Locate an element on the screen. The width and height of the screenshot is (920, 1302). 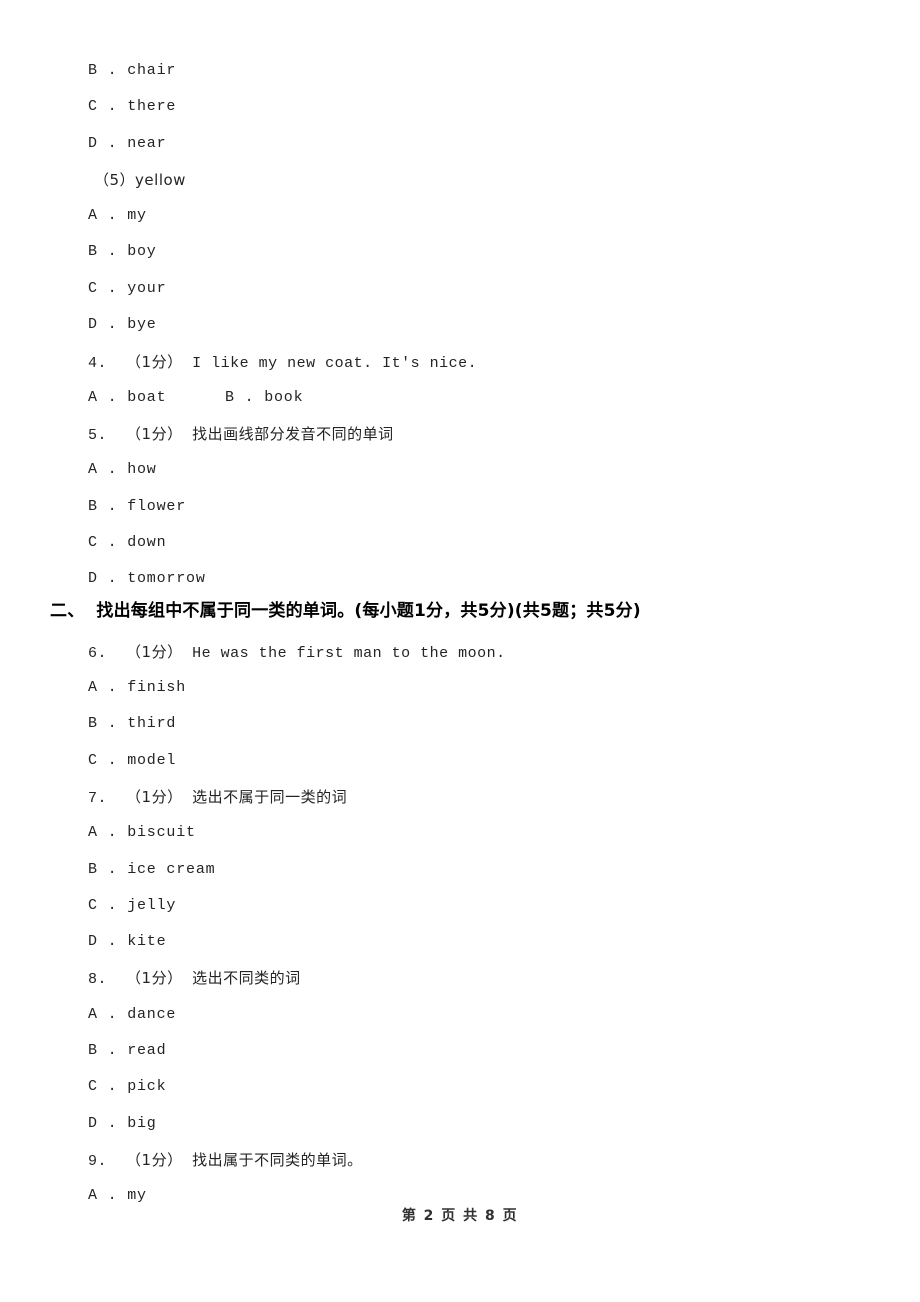
option-line: B . third is located at coordinates (132, 723).